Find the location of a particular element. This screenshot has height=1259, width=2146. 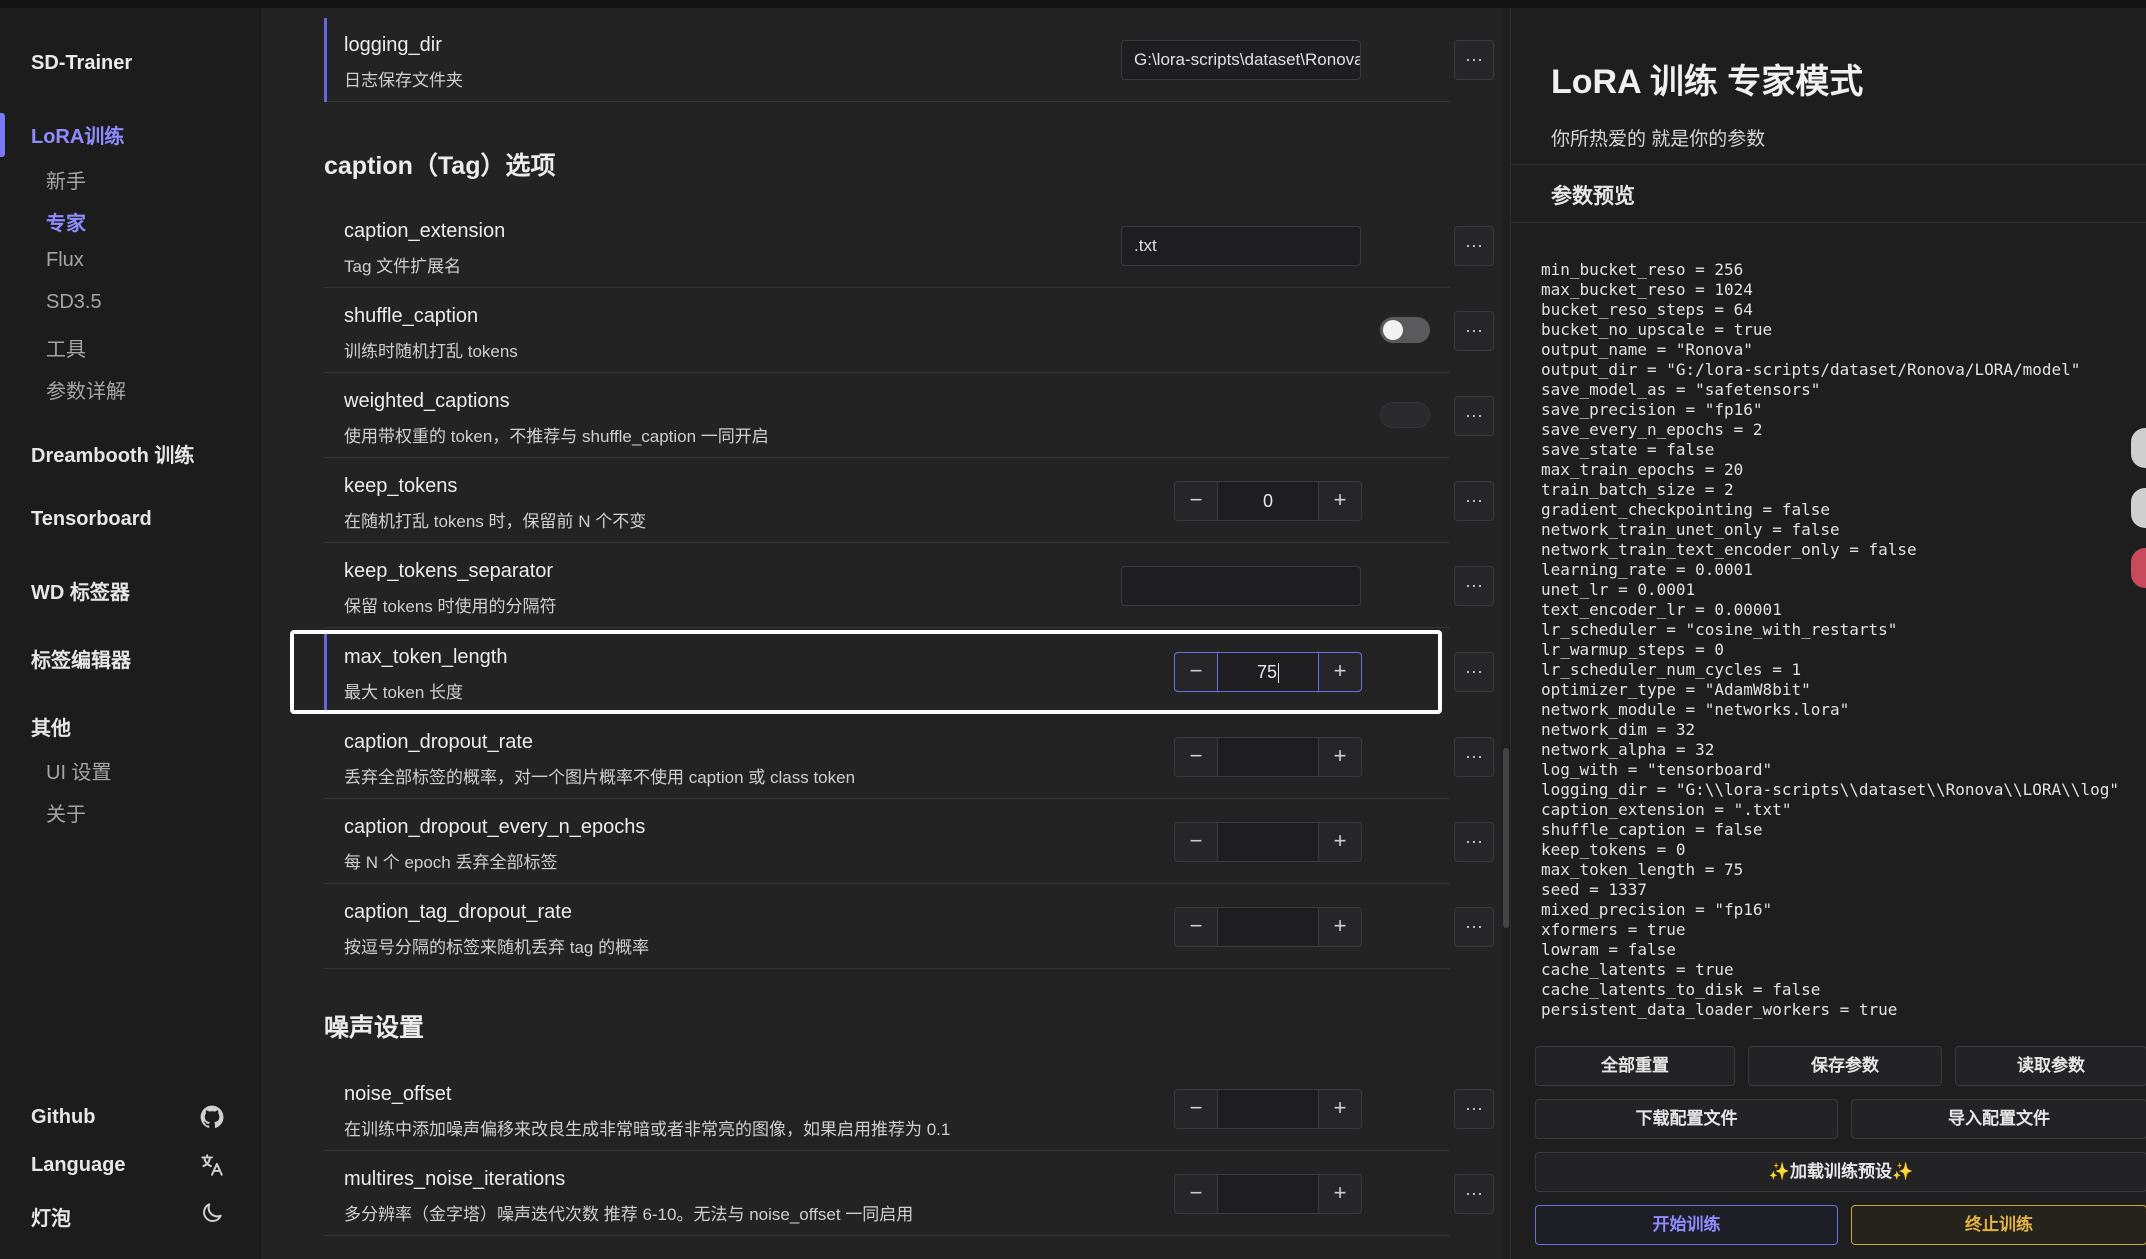

keep-tokens-separator-input is located at coordinates (1241, 586).